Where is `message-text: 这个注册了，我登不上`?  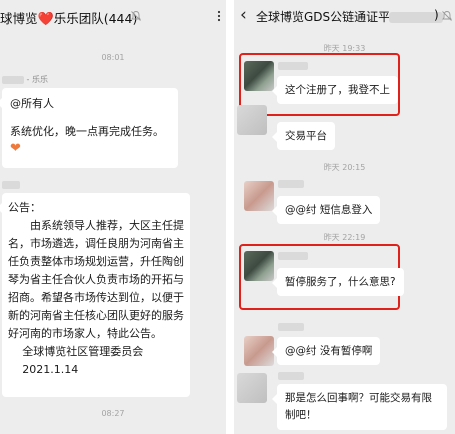 message-text: 这个注册了，我登不上 is located at coordinates (337, 90).